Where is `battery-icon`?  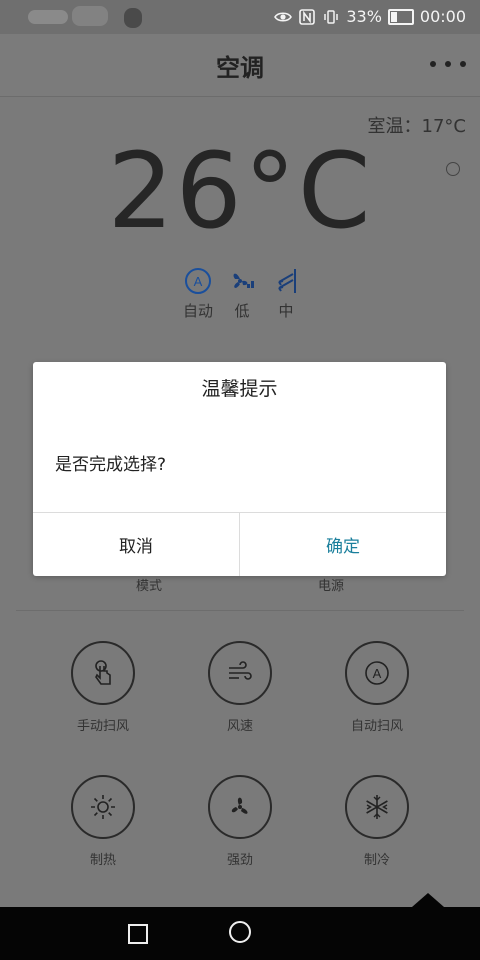
battery-icon is located at coordinates (400, 16).